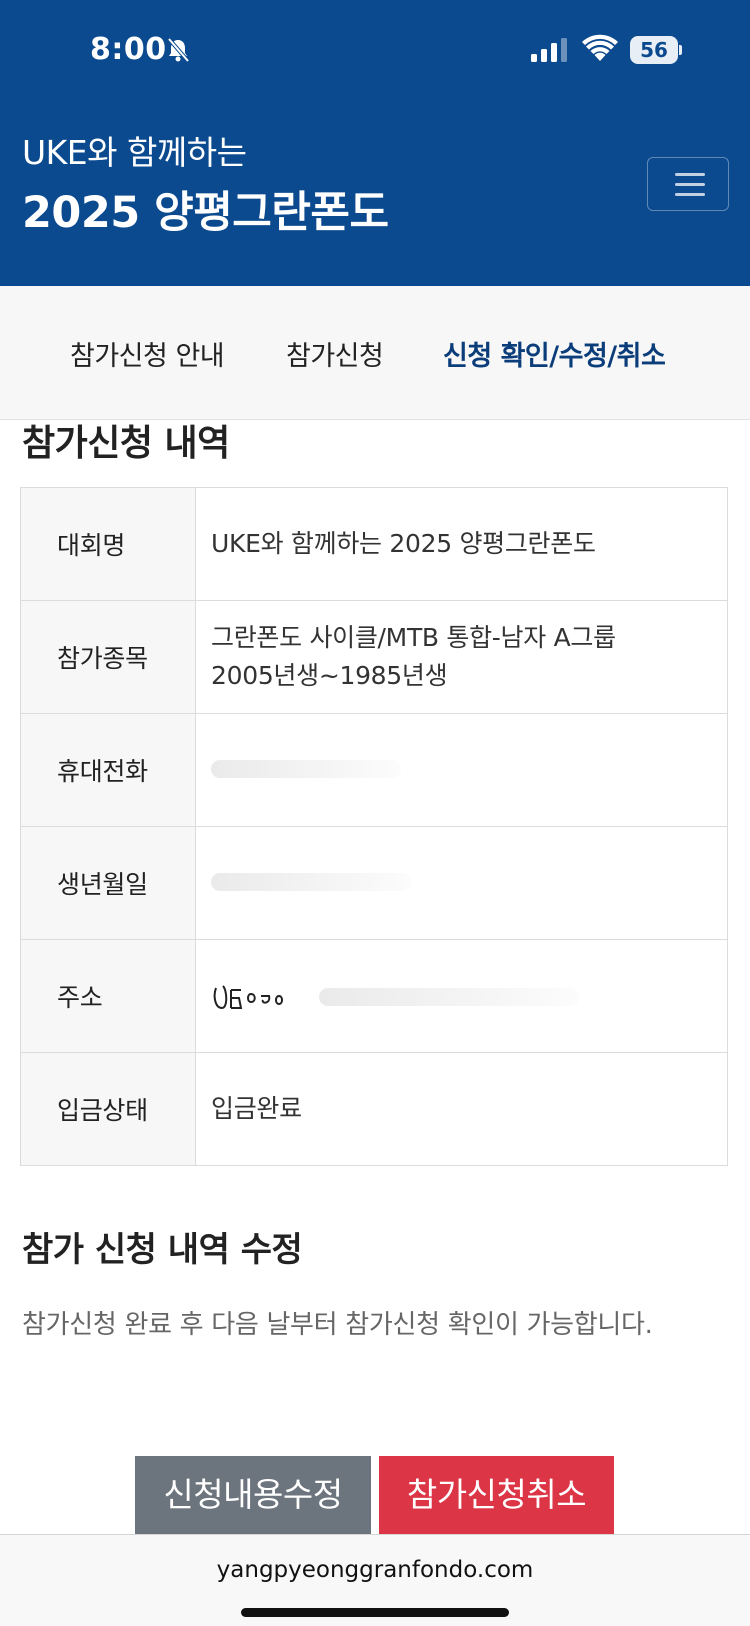  I want to click on table-row: 주소, so click(374, 996).